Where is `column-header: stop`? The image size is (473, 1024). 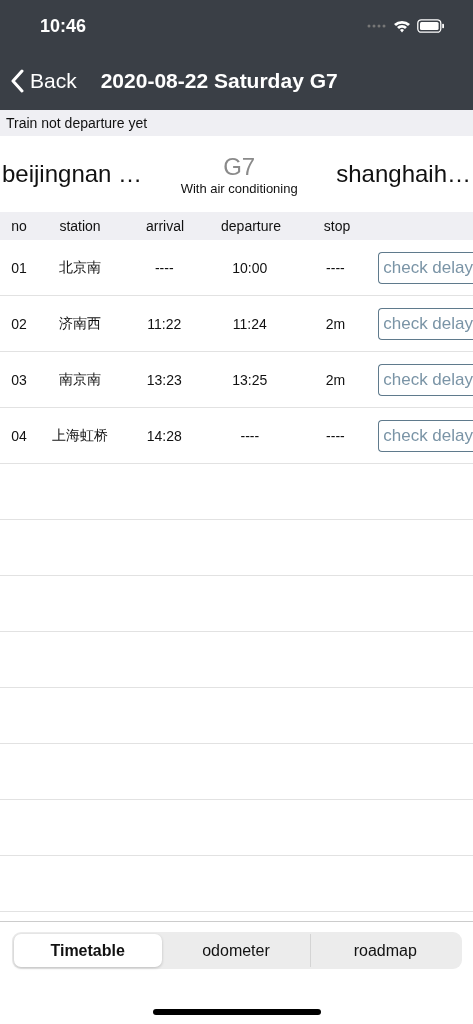
column-header: stop is located at coordinates (337, 226).